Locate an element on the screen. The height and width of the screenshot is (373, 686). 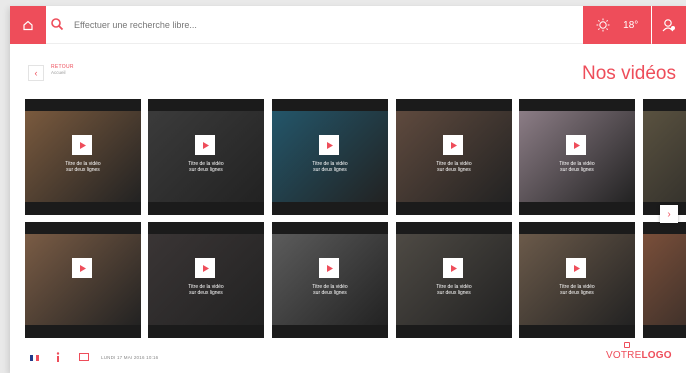
logo-part-1: VOTRE is located at coordinates (624, 355).